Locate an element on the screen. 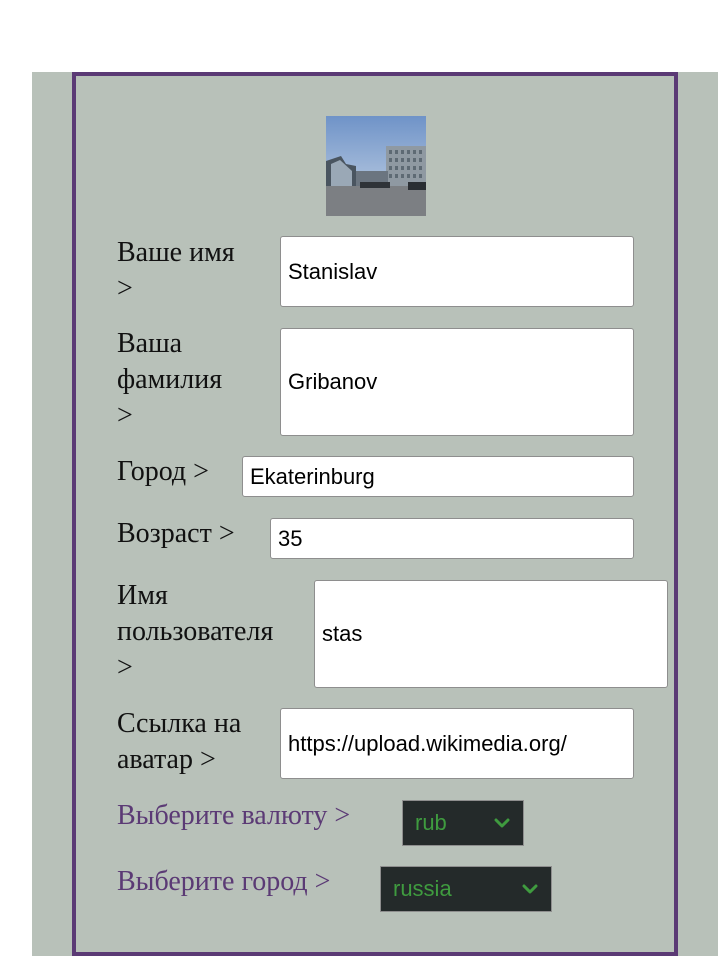 Image resolution: width=718 pixels, height=956 pixels. username-input: stas is located at coordinates (491, 634).